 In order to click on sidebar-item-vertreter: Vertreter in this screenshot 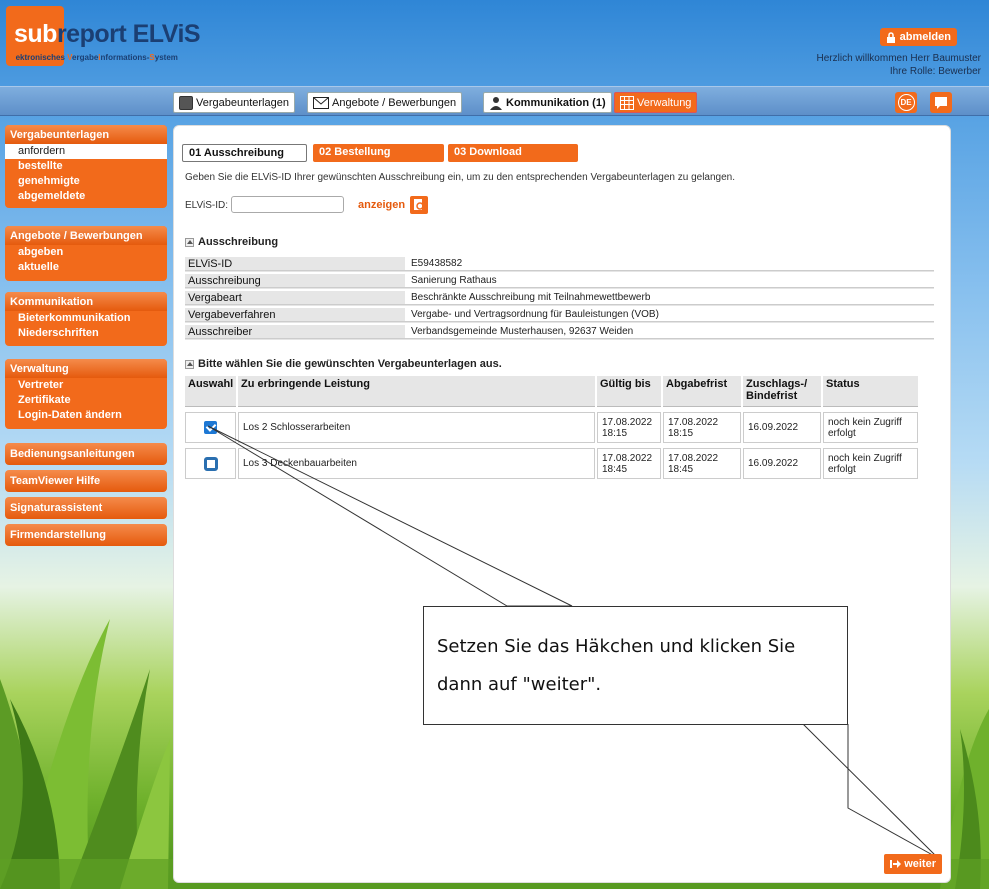, I will do `click(86, 385)`.